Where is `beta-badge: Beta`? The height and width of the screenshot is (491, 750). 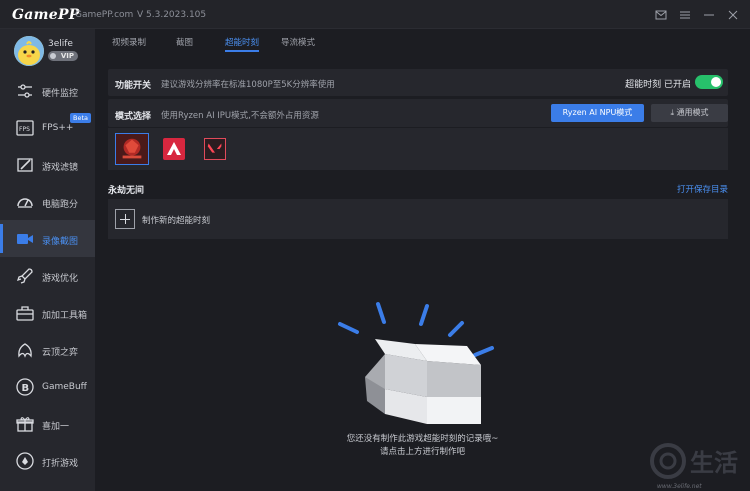
beta-badge: Beta is located at coordinates (80, 118).